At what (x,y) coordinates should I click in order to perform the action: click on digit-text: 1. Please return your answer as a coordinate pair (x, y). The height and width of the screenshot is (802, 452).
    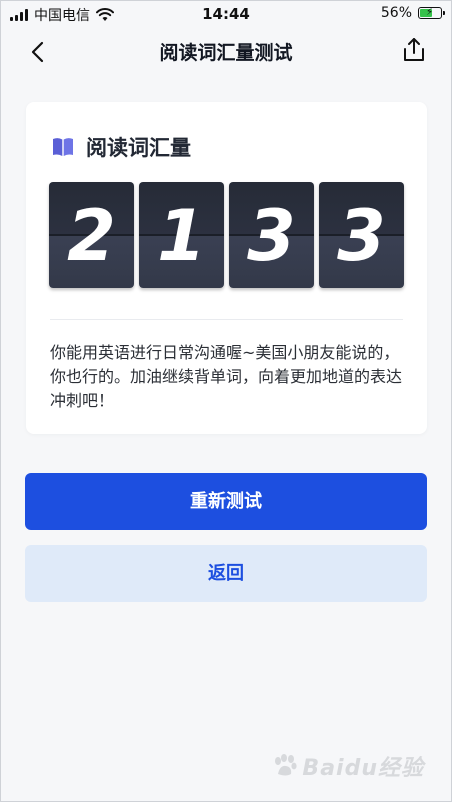
    Looking at the image, I should click on (181, 236).